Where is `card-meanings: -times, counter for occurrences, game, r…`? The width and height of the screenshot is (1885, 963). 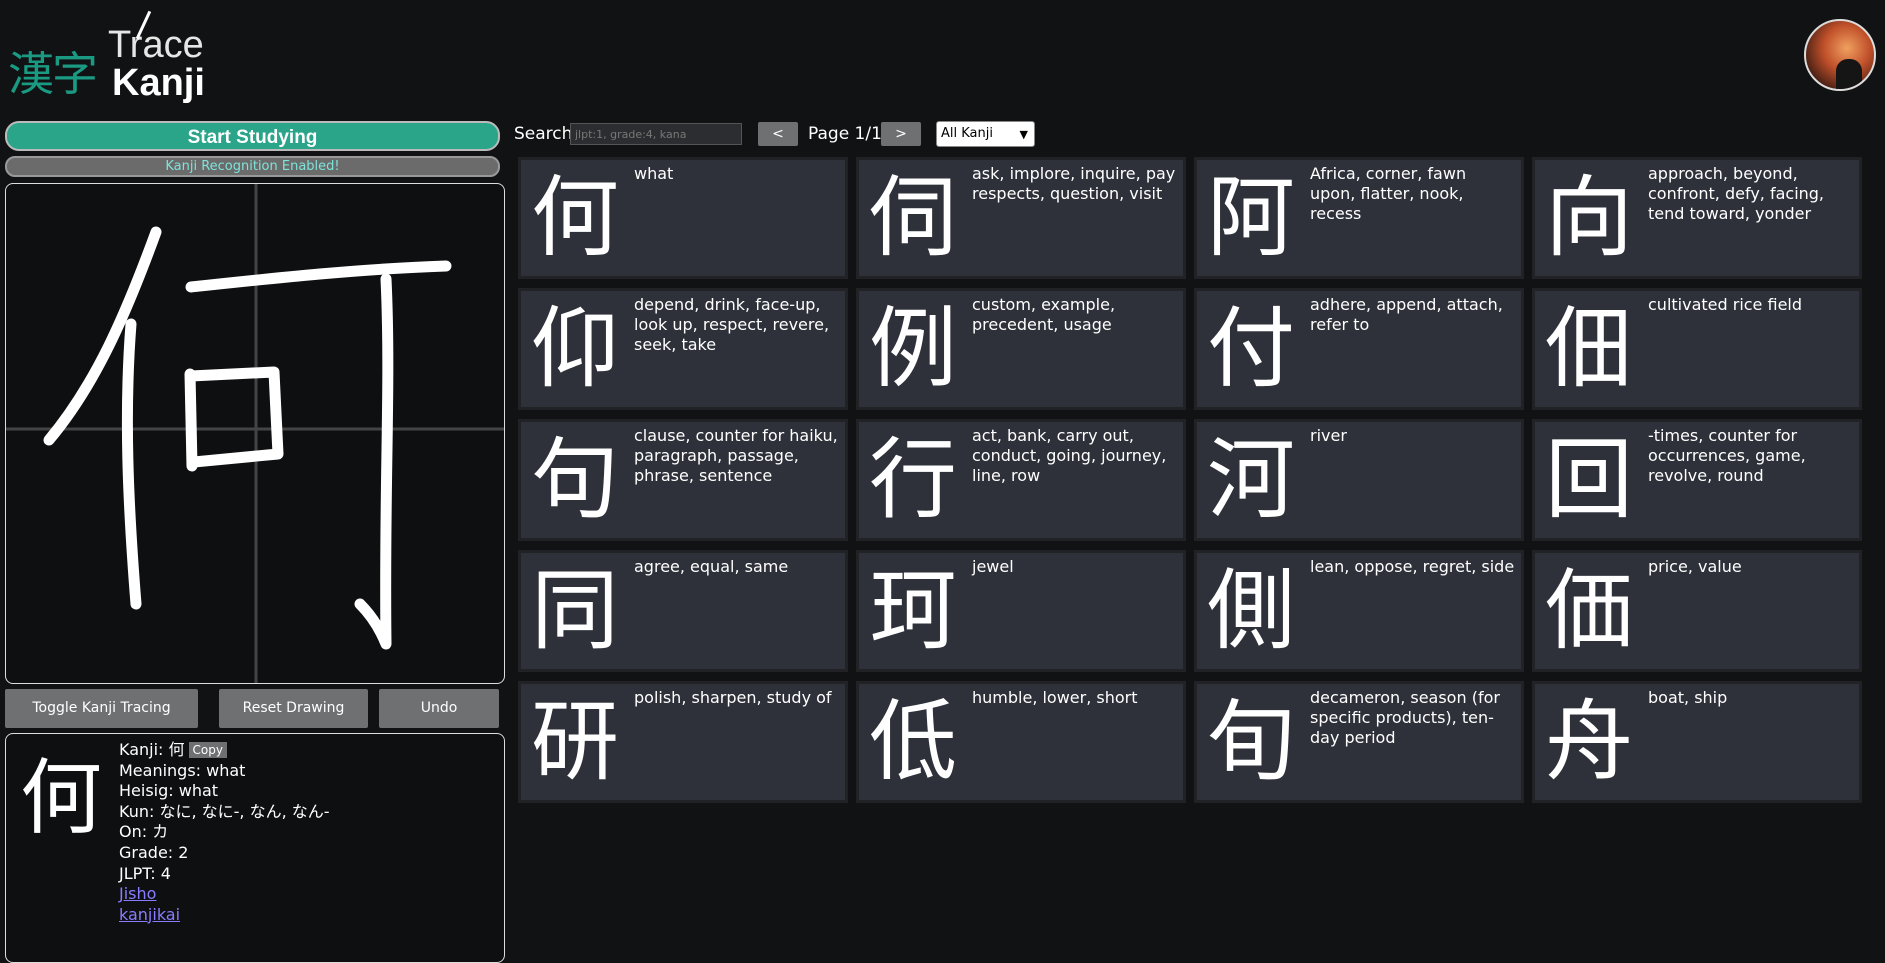
card-meanings: -times, counter for occurrences, game, r… is located at coordinates (1727, 455).